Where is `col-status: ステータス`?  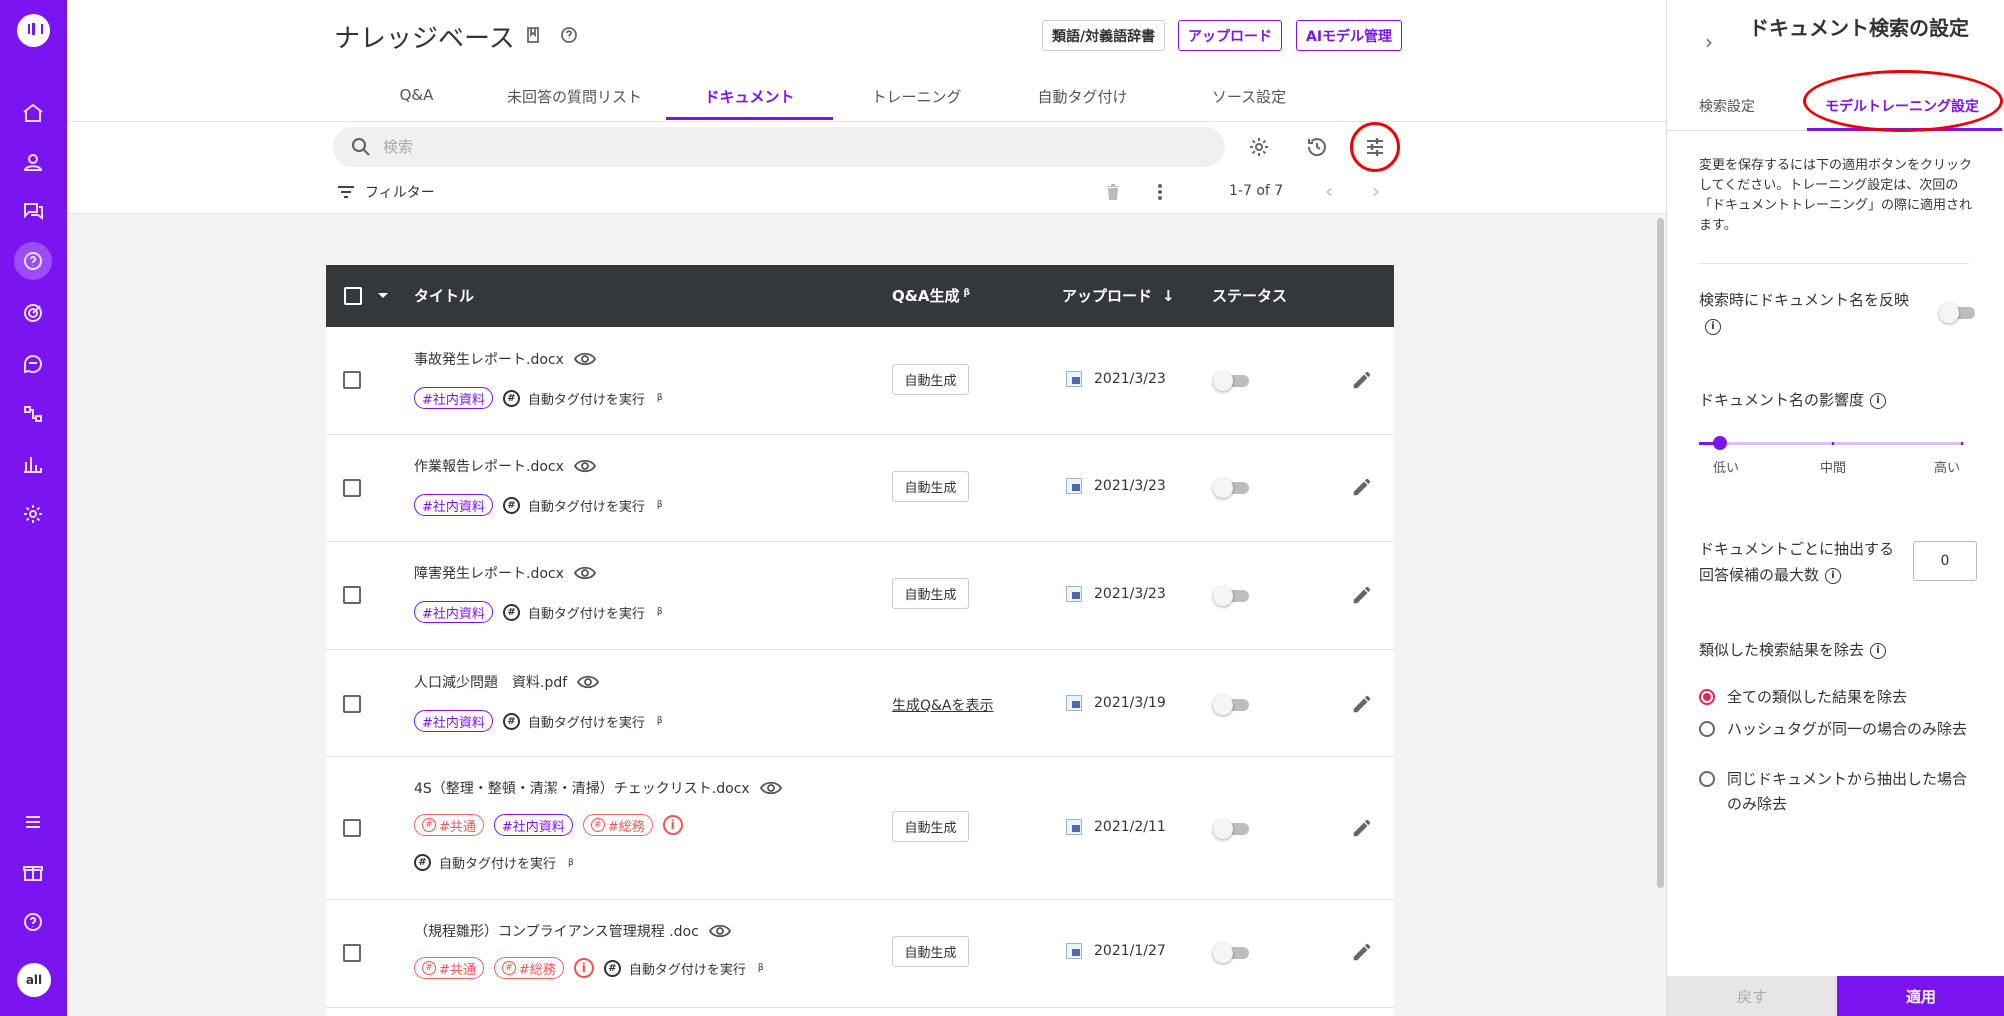
col-status: ステータス is located at coordinates (1249, 295).